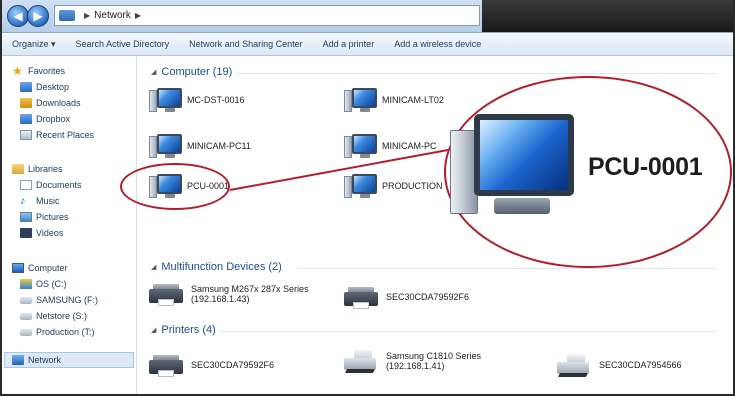  I want to click on add-printer-button: Add a printer, so click(349, 44).